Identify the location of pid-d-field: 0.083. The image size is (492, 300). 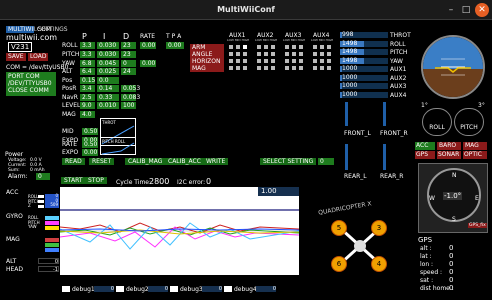
(130, 97).